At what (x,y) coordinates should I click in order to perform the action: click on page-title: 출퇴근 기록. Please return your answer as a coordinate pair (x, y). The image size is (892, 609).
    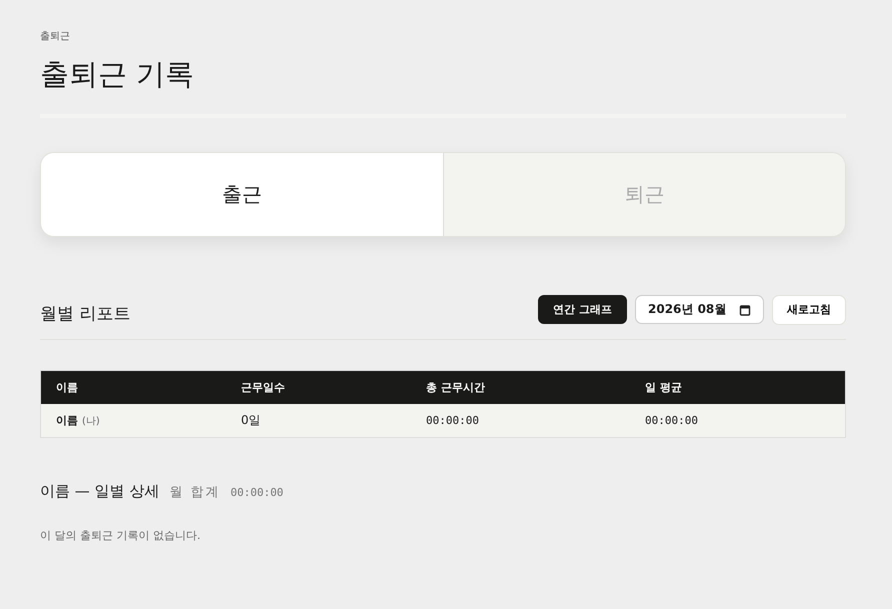
    Looking at the image, I should click on (118, 74).